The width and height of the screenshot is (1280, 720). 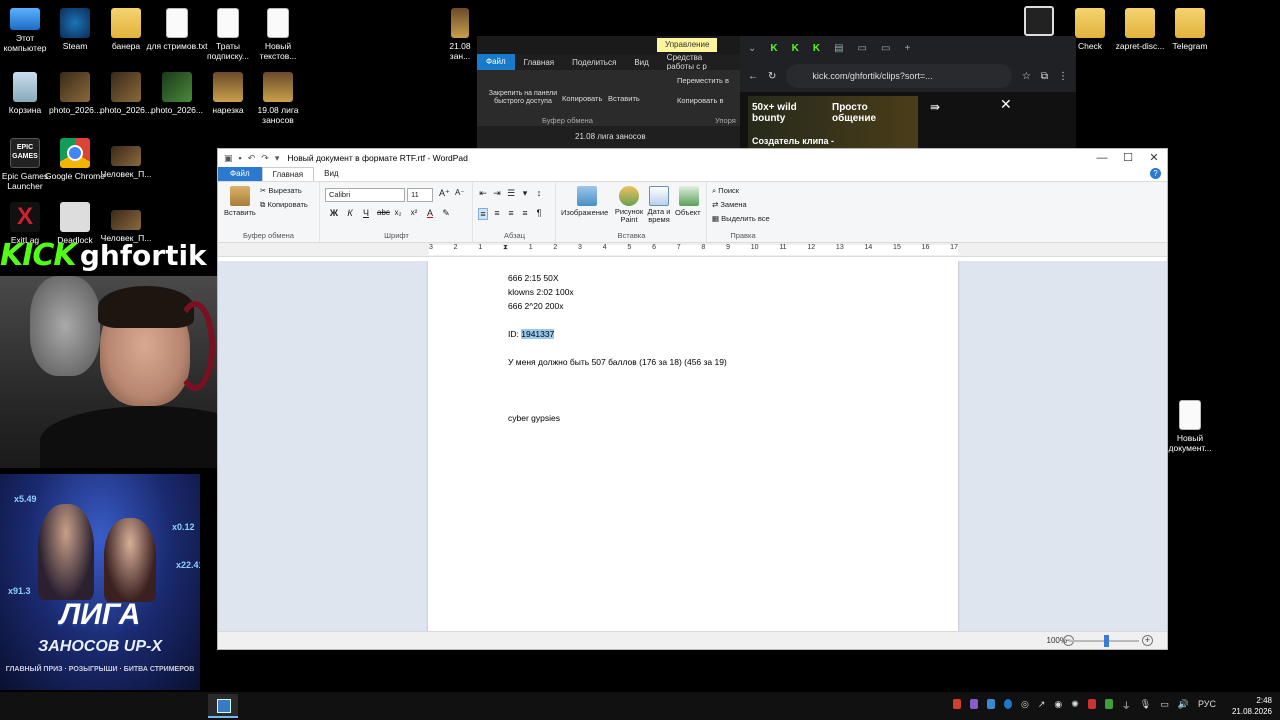 What do you see at coordinates (398, 213) in the screenshot?
I see `subscript-icon: x₂` at bounding box center [398, 213].